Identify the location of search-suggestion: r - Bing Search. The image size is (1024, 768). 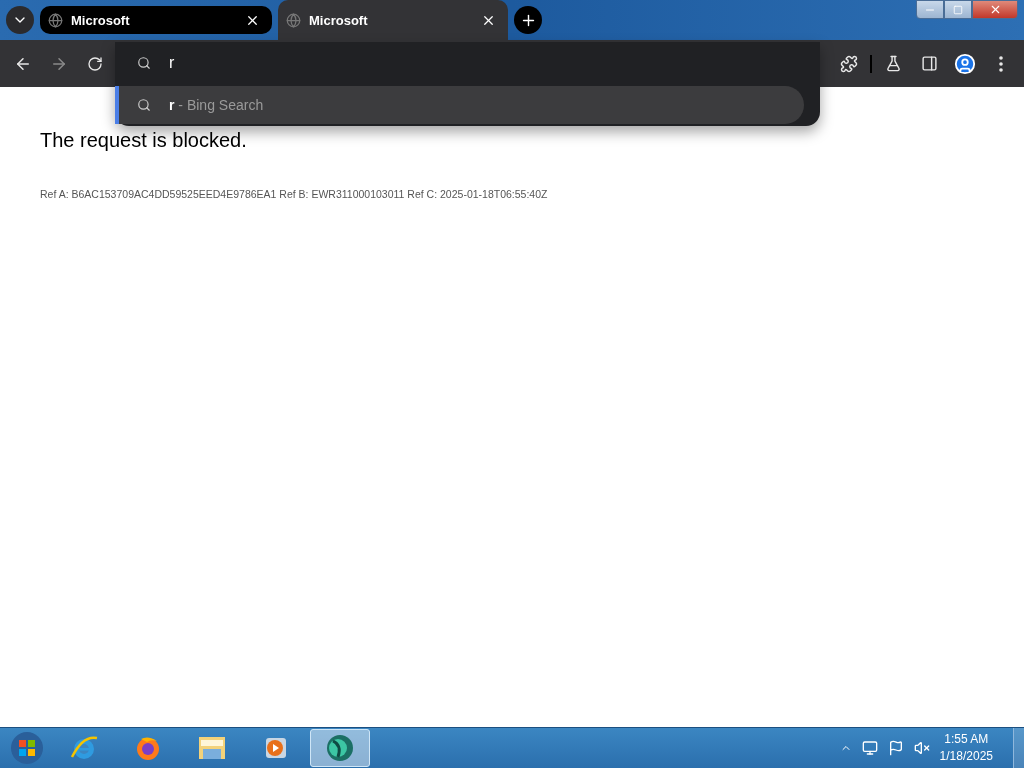
(459, 105).